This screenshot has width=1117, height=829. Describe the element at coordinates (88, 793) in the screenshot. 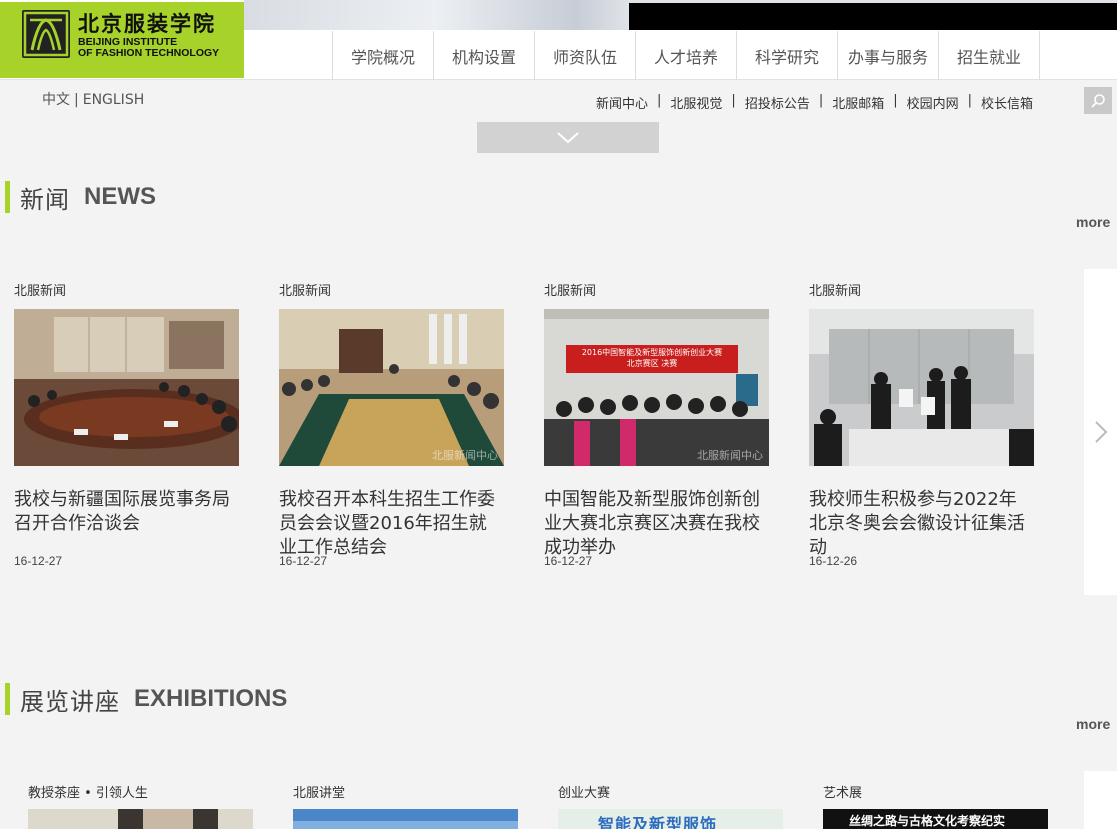

I see `exhibition-card-category: 教授茶座 • 引领人生` at that location.